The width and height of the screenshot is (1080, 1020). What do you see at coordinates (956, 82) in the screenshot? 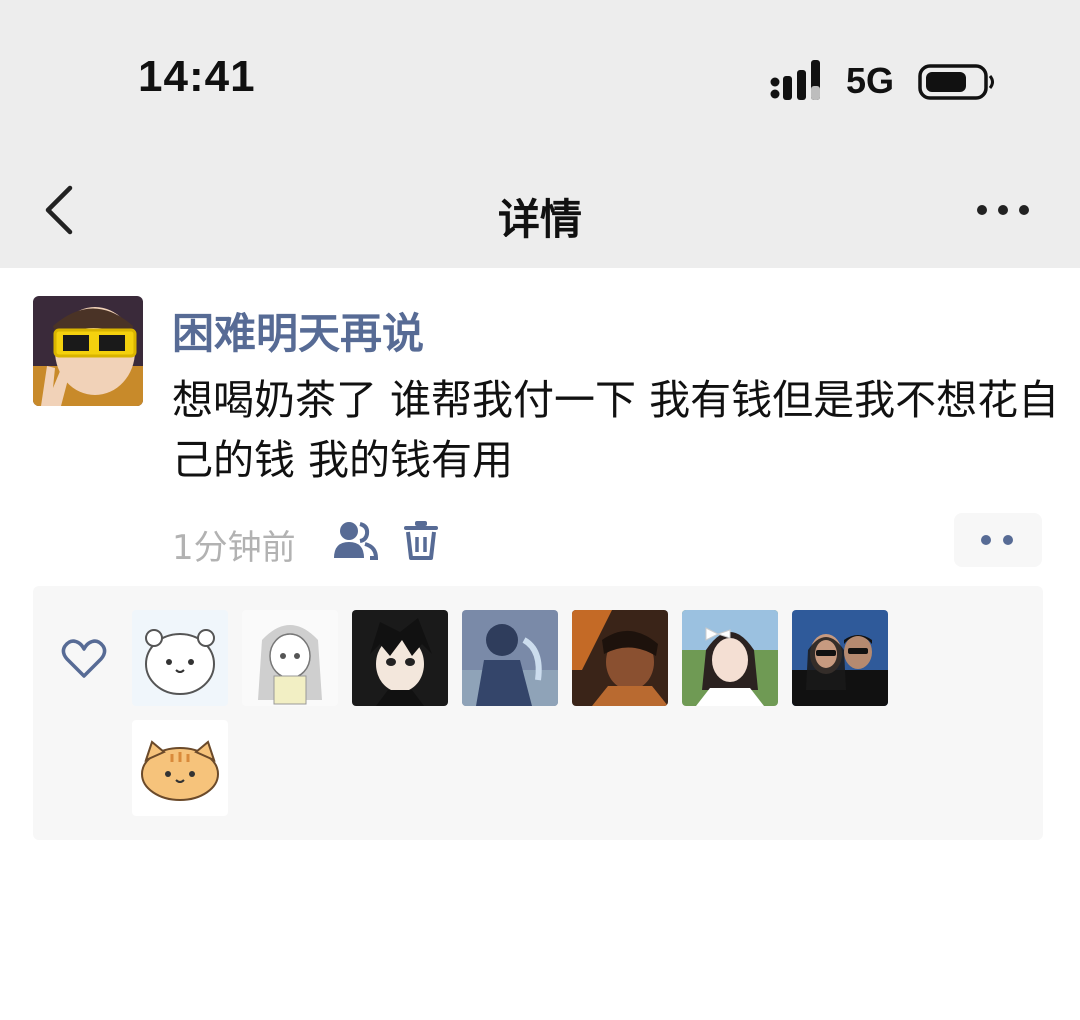
I see `battery-icon` at bounding box center [956, 82].